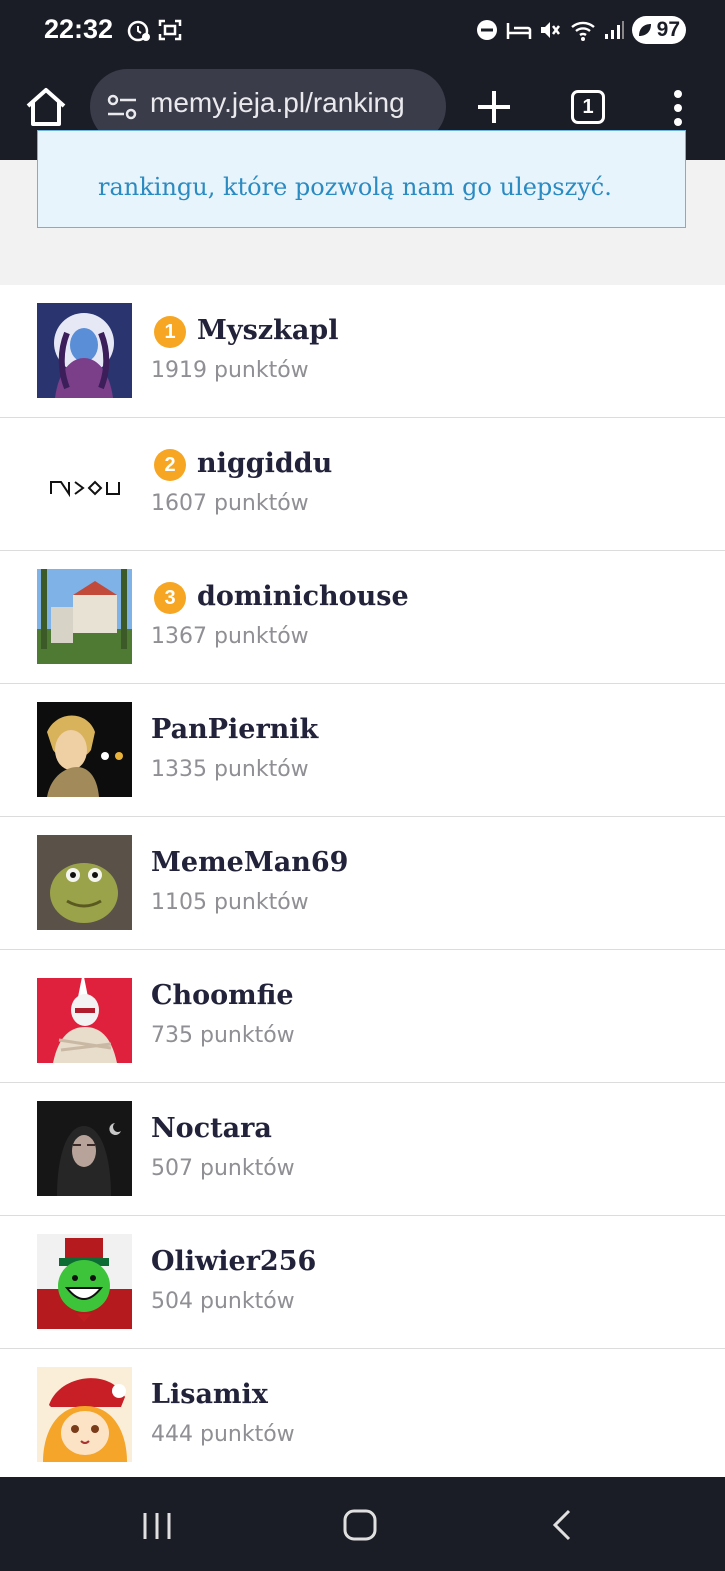 The height and width of the screenshot is (1571, 725). I want to click on rank-badge: 3, so click(170, 598).